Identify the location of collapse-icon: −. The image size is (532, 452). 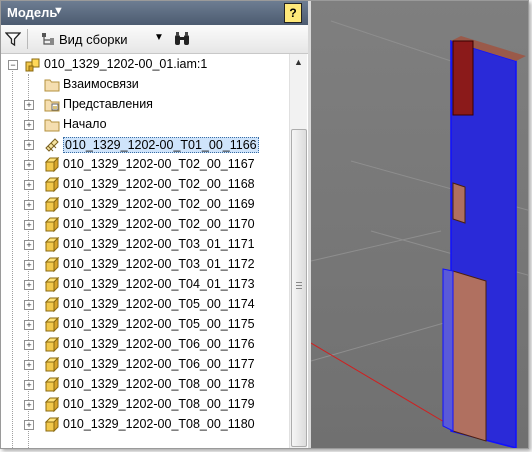
(13, 65).